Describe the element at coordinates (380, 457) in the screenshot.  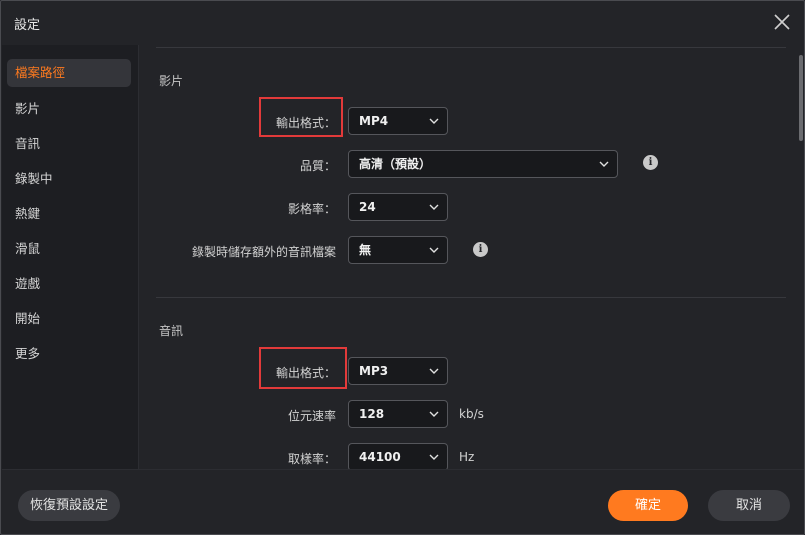
I see `audio-sample-rate-value: 44100` at that location.